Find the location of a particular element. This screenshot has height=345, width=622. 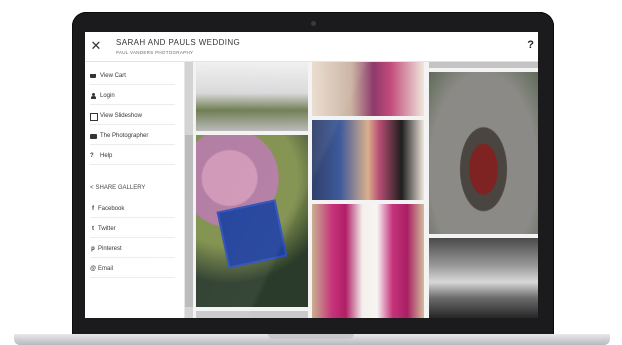

sidebar-item-label: Login is located at coordinates (107, 96).